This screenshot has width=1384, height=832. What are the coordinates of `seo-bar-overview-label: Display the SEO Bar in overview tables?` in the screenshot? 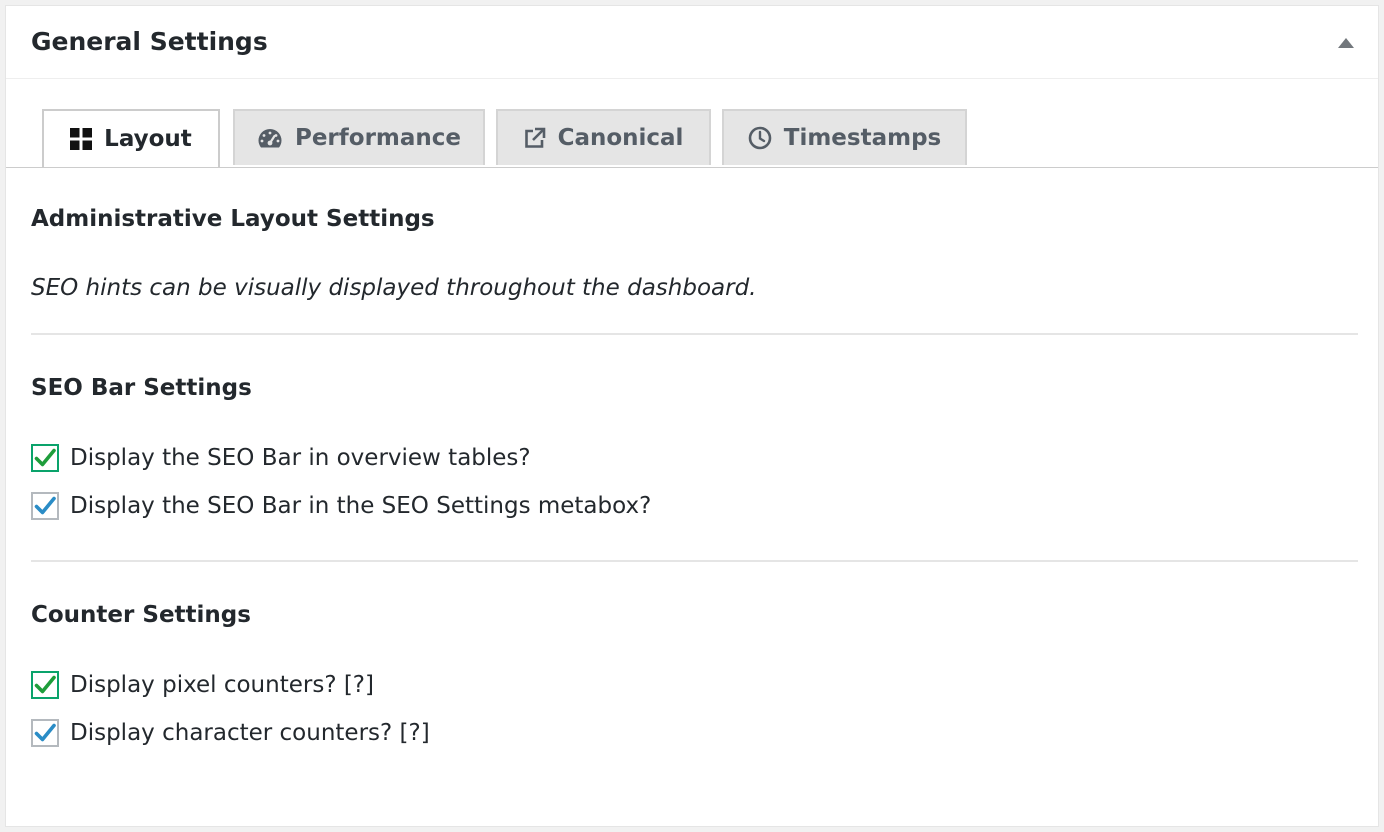 It's located at (300, 458).